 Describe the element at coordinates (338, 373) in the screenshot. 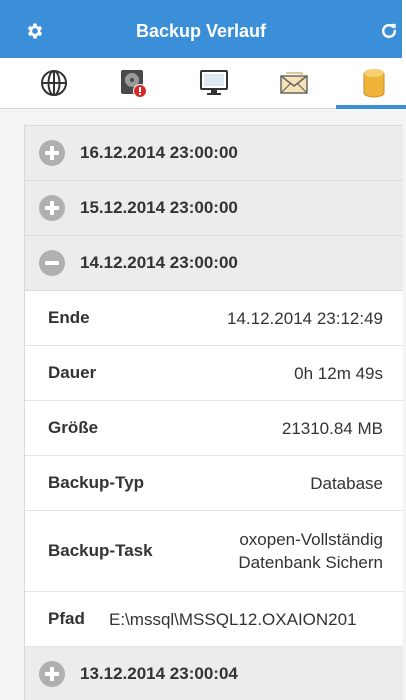

I see `detail-value: 0h 12m 49s` at that location.